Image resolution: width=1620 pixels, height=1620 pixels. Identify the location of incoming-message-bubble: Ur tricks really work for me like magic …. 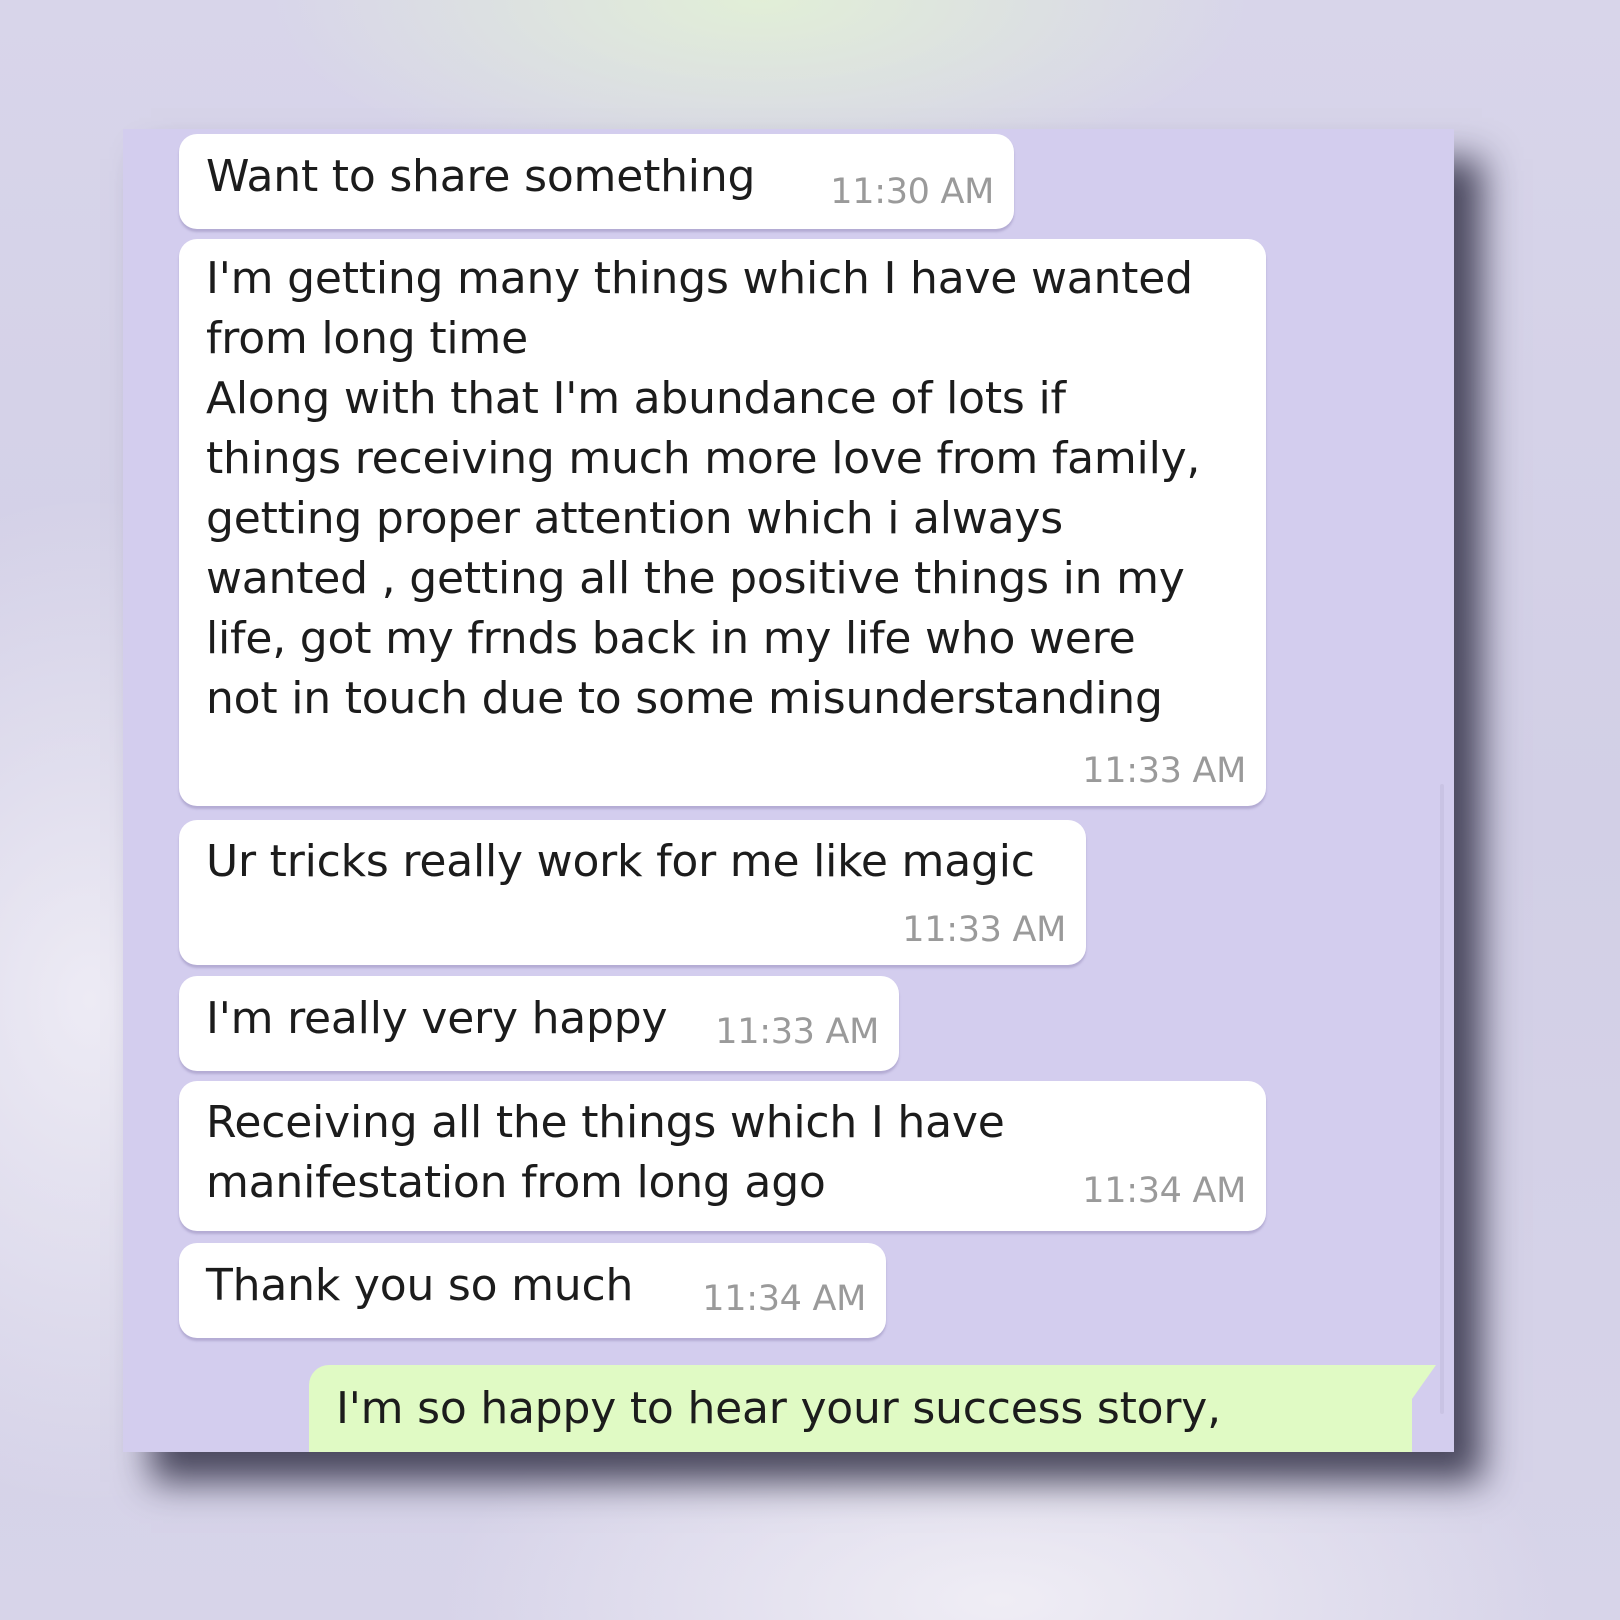
(632, 892).